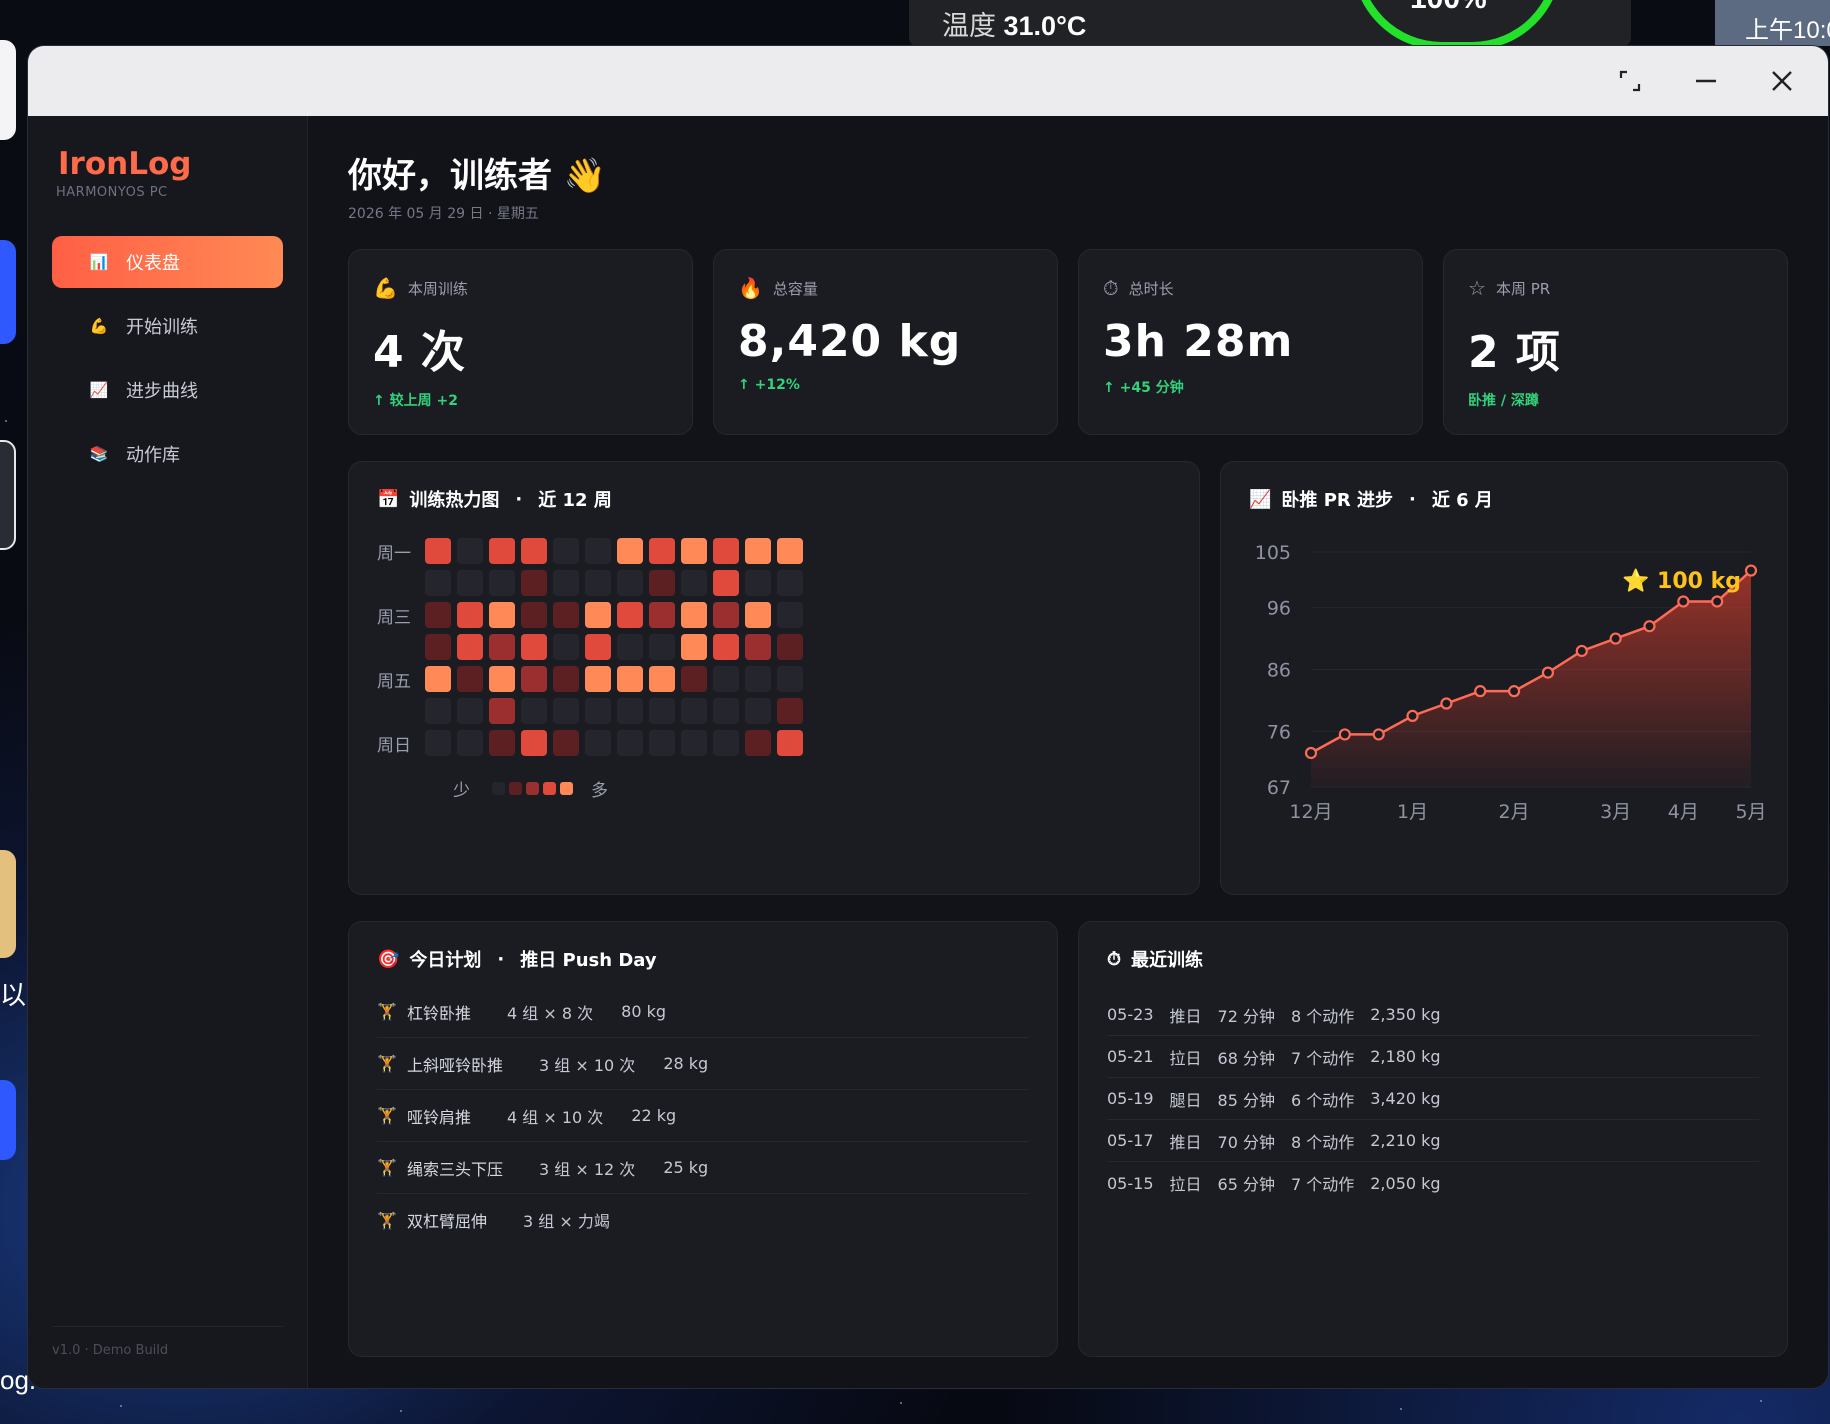 Image resolution: width=1830 pixels, height=1424 pixels. Describe the element at coordinates (1706, 81) in the screenshot. I see `minimize-button` at that location.